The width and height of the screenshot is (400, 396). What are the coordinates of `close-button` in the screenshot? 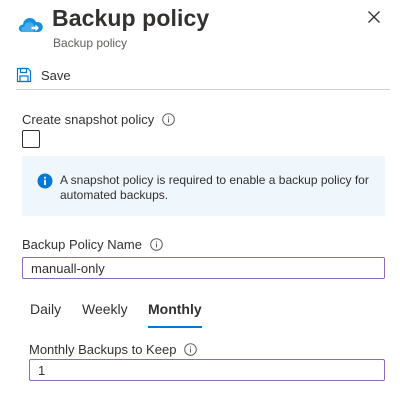 It's located at (374, 19).